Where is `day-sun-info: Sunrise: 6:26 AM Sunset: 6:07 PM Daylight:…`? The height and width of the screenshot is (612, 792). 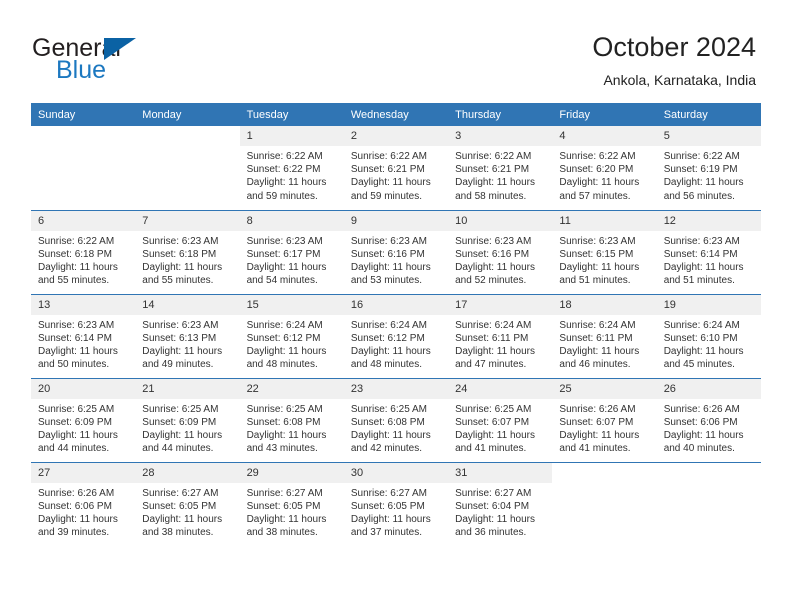
day-sun-info: Sunrise: 6:26 AM Sunset: 6:07 PM Daylight:… is located at coordinates (604, 427).